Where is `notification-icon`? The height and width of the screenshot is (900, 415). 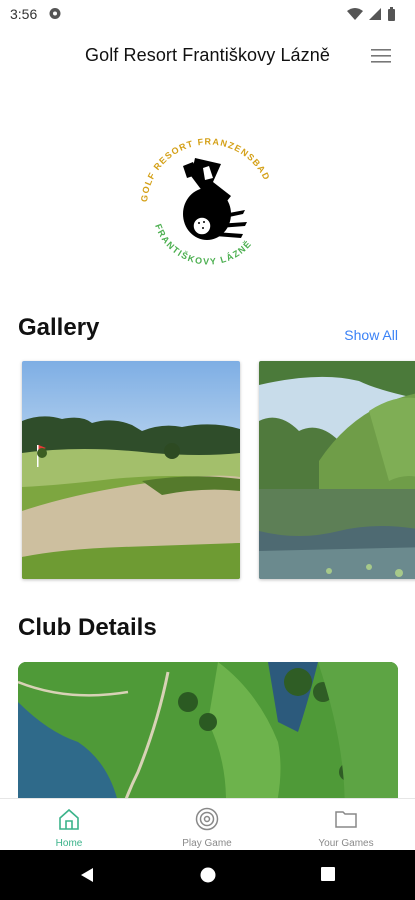
notification-icon is located at coordinates (55, 13).